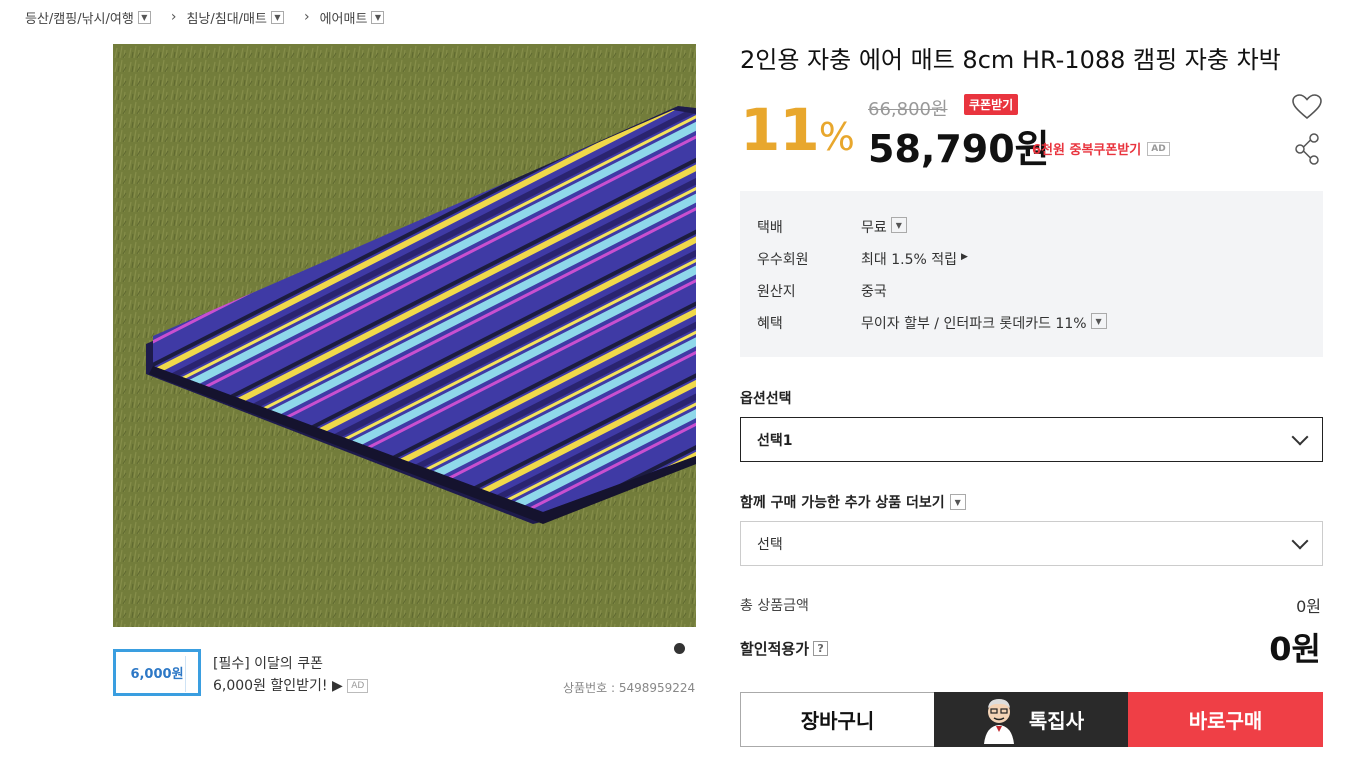 Image resolution: width=1358 pixels, height=774 pixels. What do you see at coordinates (629, 688) in the screenshot?
I see `product-number: 상품번호 : 5498959224` at bounding box center [629, 688].